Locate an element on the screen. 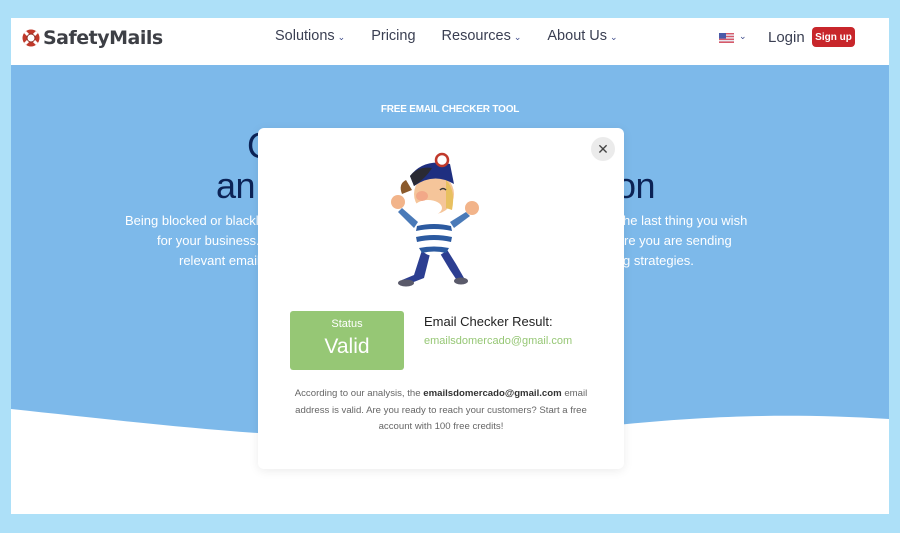 Image resolution: width=900 pixels, height=533 pixels. login-link: Login is located at coordinates (786, 37).